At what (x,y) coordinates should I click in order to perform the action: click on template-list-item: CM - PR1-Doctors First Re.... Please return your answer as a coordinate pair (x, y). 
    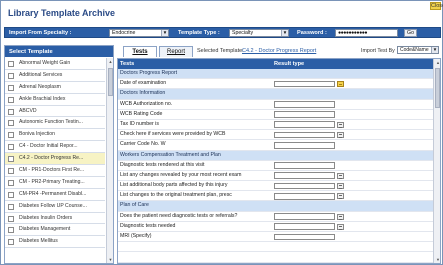
    Looking at the image, I should click on (55, 171).